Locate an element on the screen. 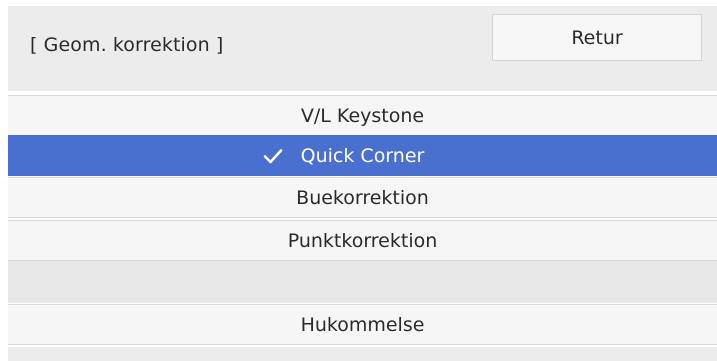  page-title: [ Geom. korrektion ] is located at coordinates (127, 45).